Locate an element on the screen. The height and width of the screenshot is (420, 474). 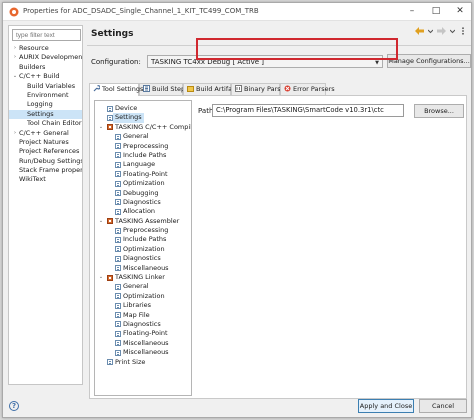
tree-item-assembler-miscellaneous: Miscellaneous is located at coordinates (143, 268).